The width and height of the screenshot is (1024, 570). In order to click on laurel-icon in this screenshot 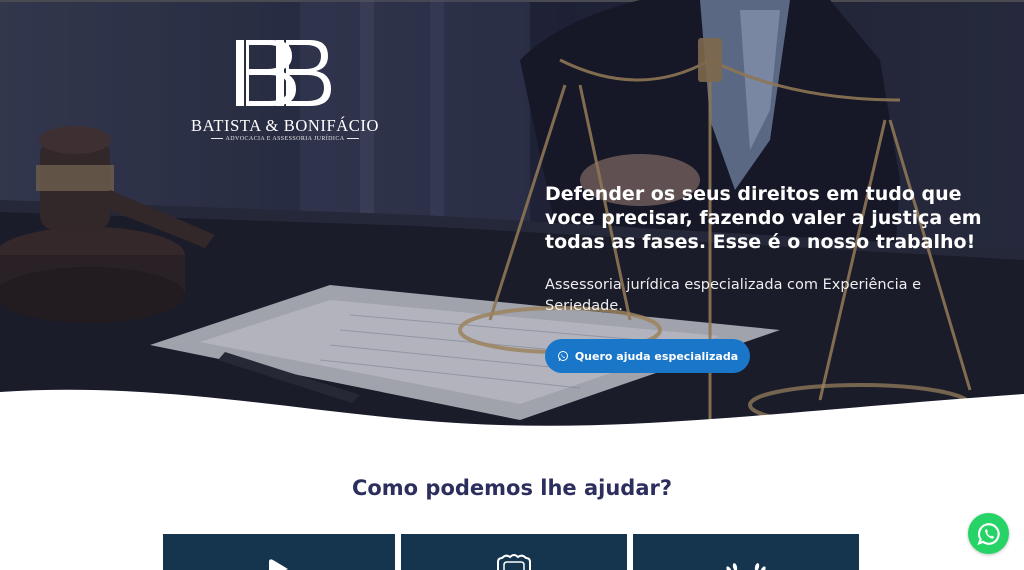, I will do `click(746, 566)`.